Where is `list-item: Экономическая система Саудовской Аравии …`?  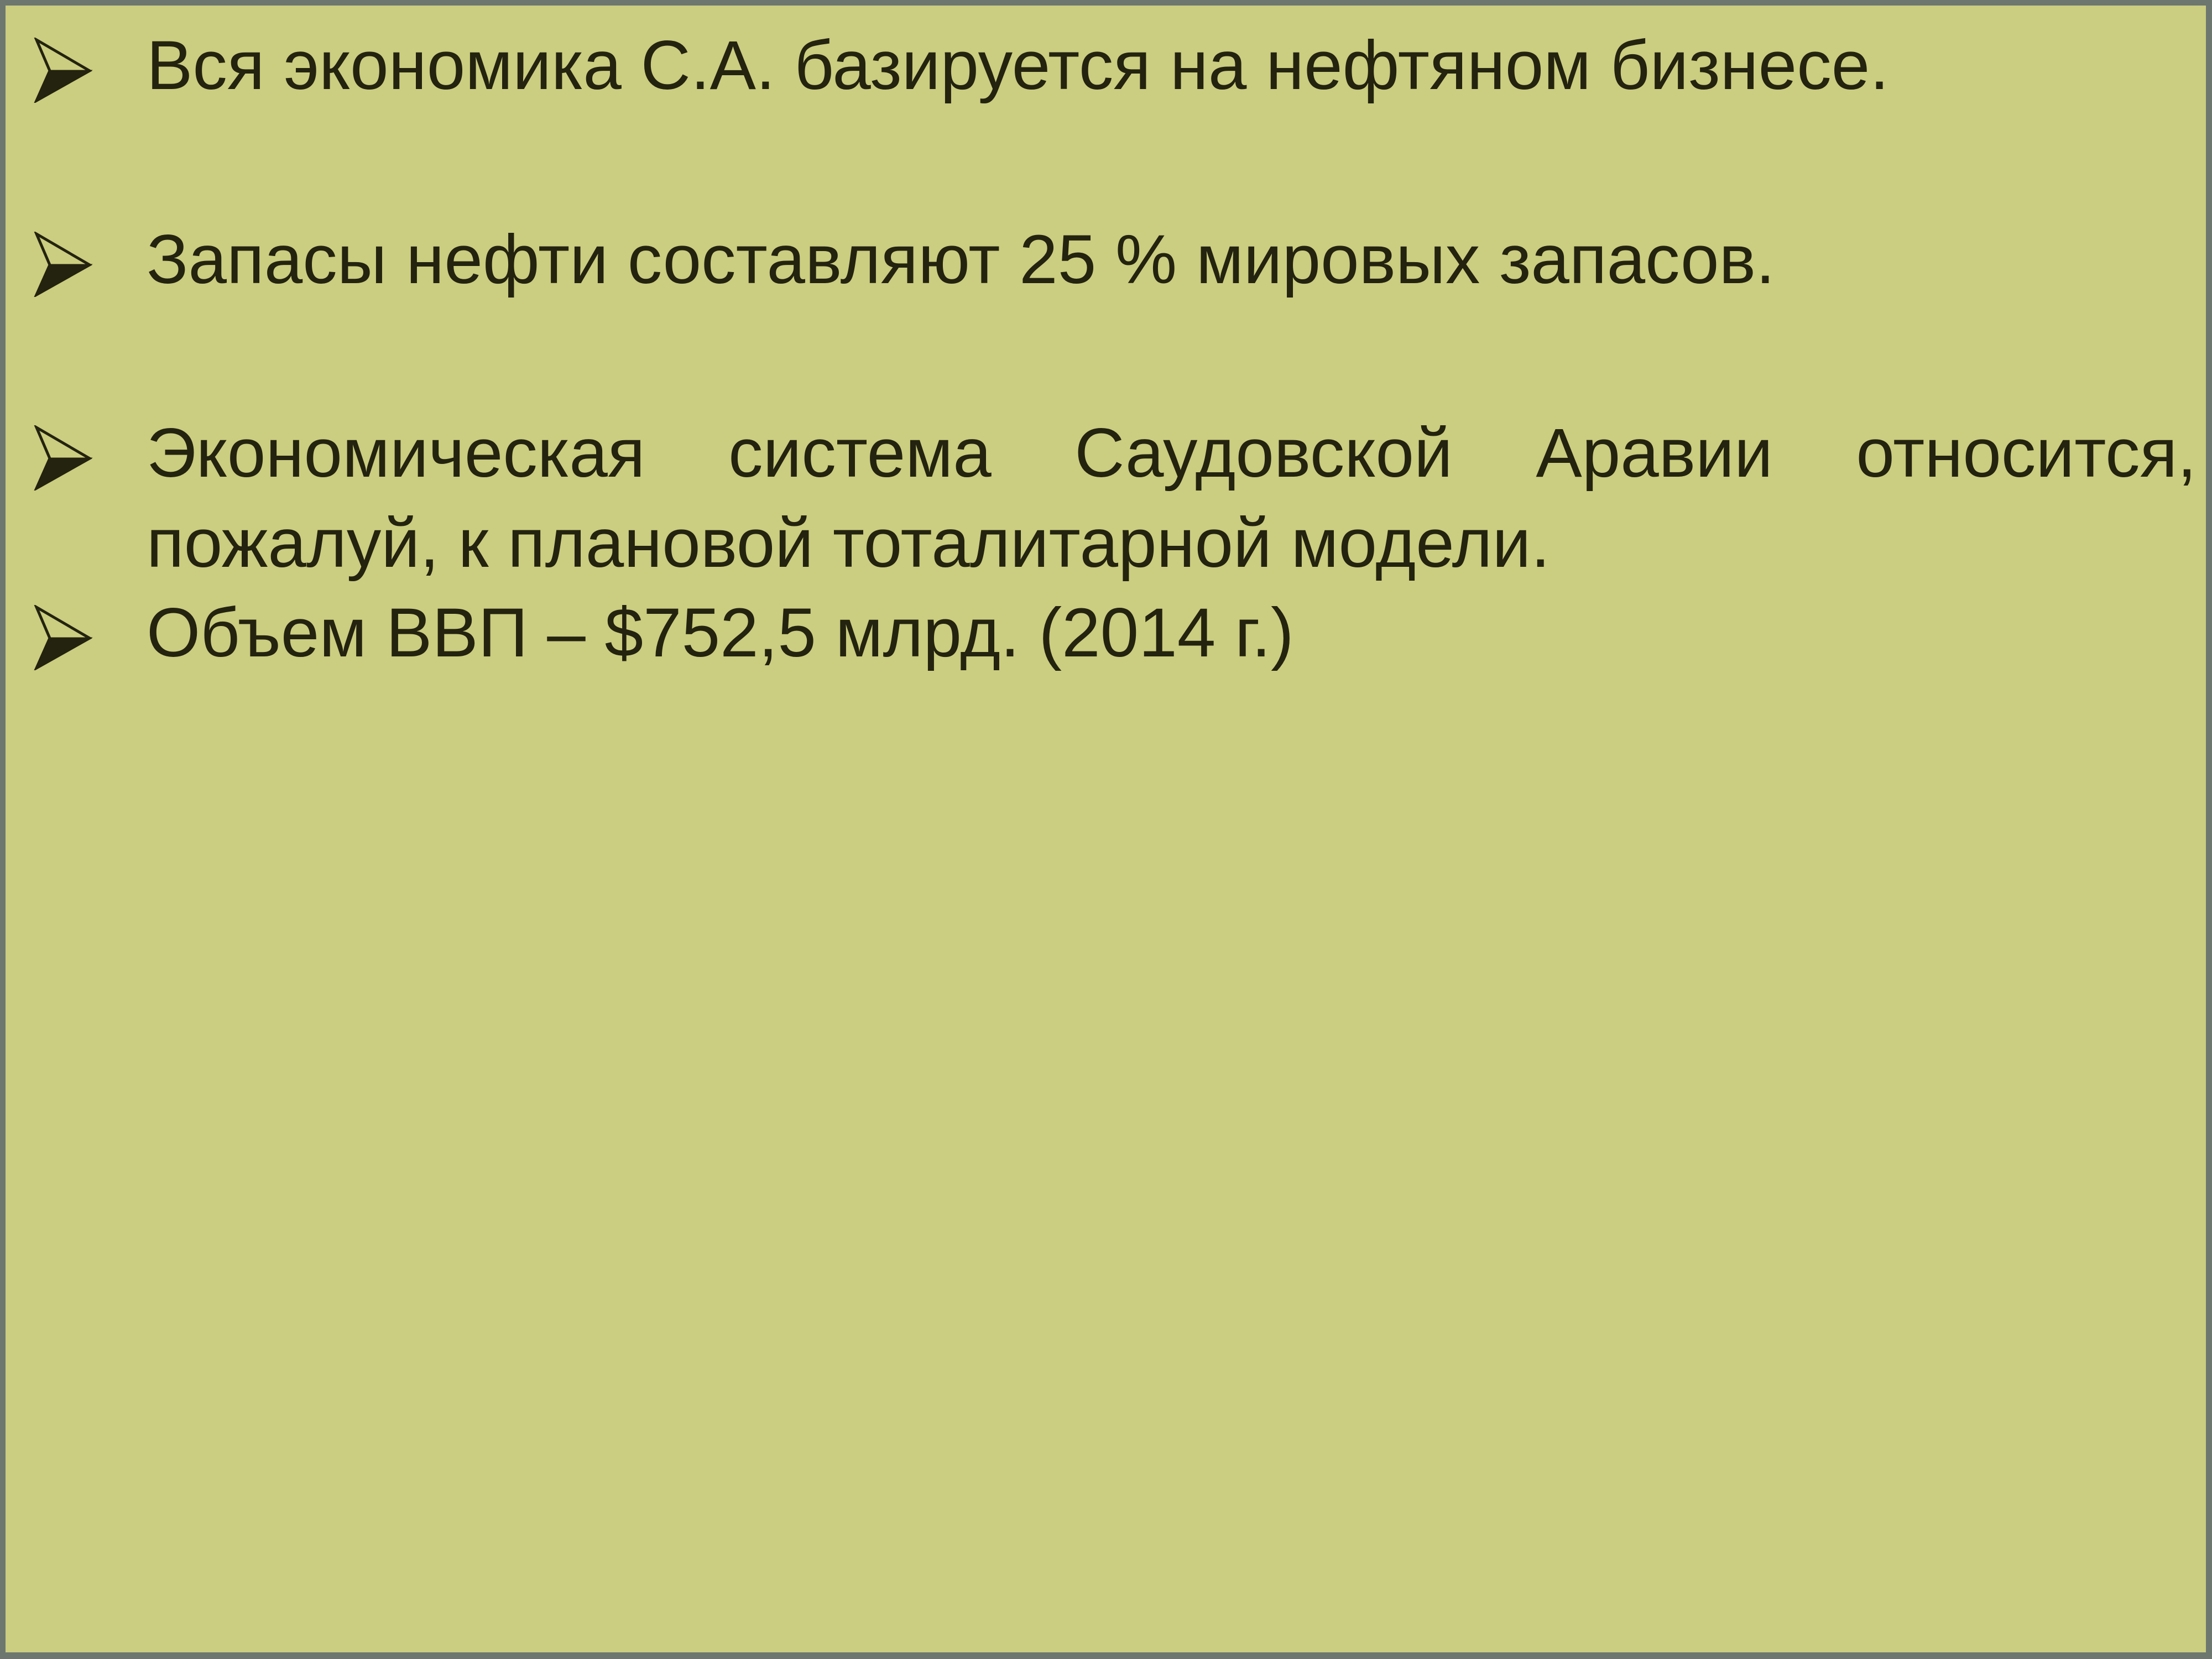 list-item: Экономическая система Саудовской Аравии … is located at coordinates (1106, 499).